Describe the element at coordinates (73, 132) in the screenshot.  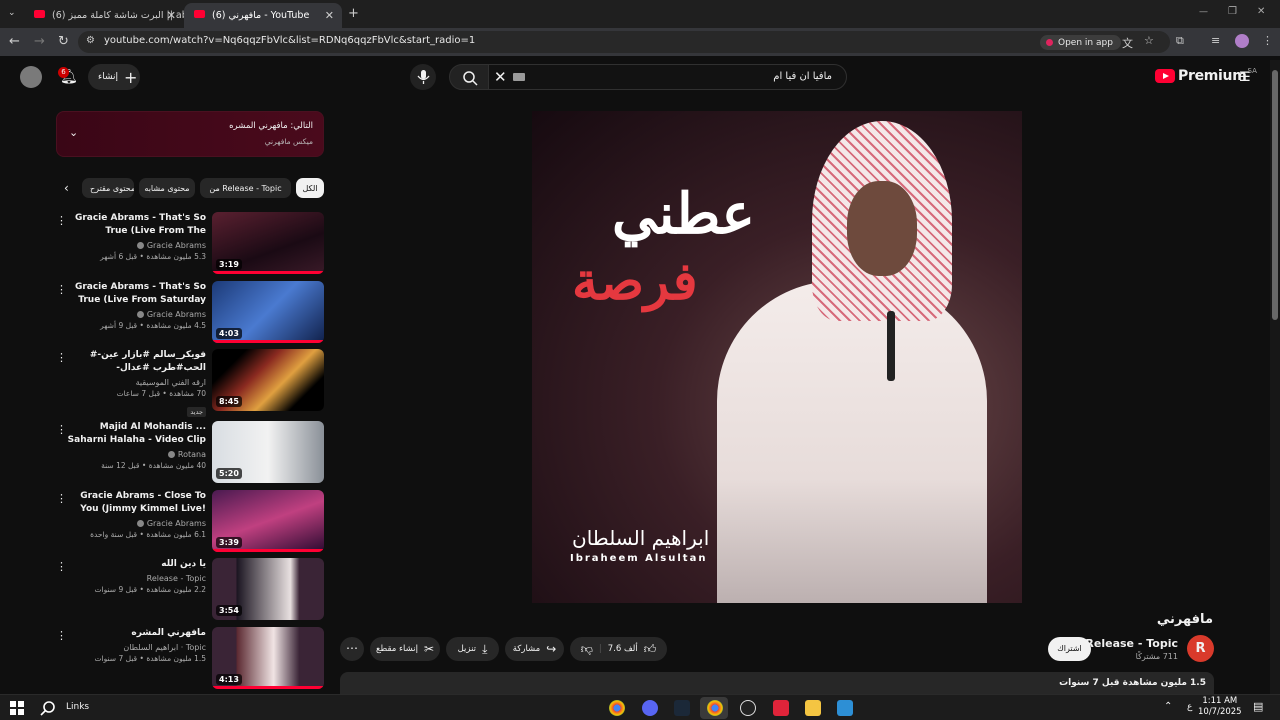
I see `chevron-down-icon: ⌄` at that location.